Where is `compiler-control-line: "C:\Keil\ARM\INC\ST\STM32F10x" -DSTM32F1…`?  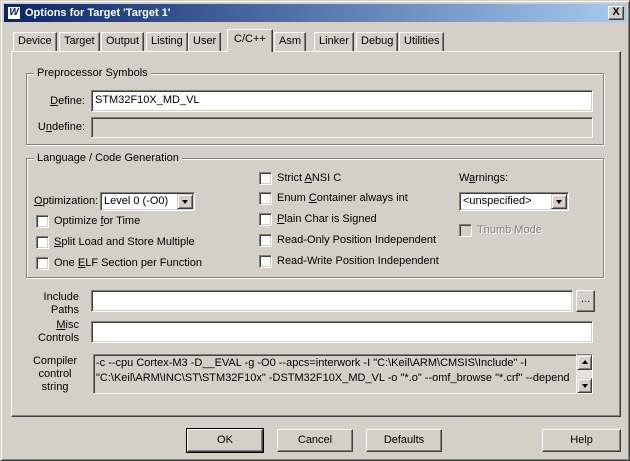 compiler-control-line: "C:\Keil\ARM\INC\ST\STM32F10x" -DSTM32F1… is located at coordinates (333, 378).